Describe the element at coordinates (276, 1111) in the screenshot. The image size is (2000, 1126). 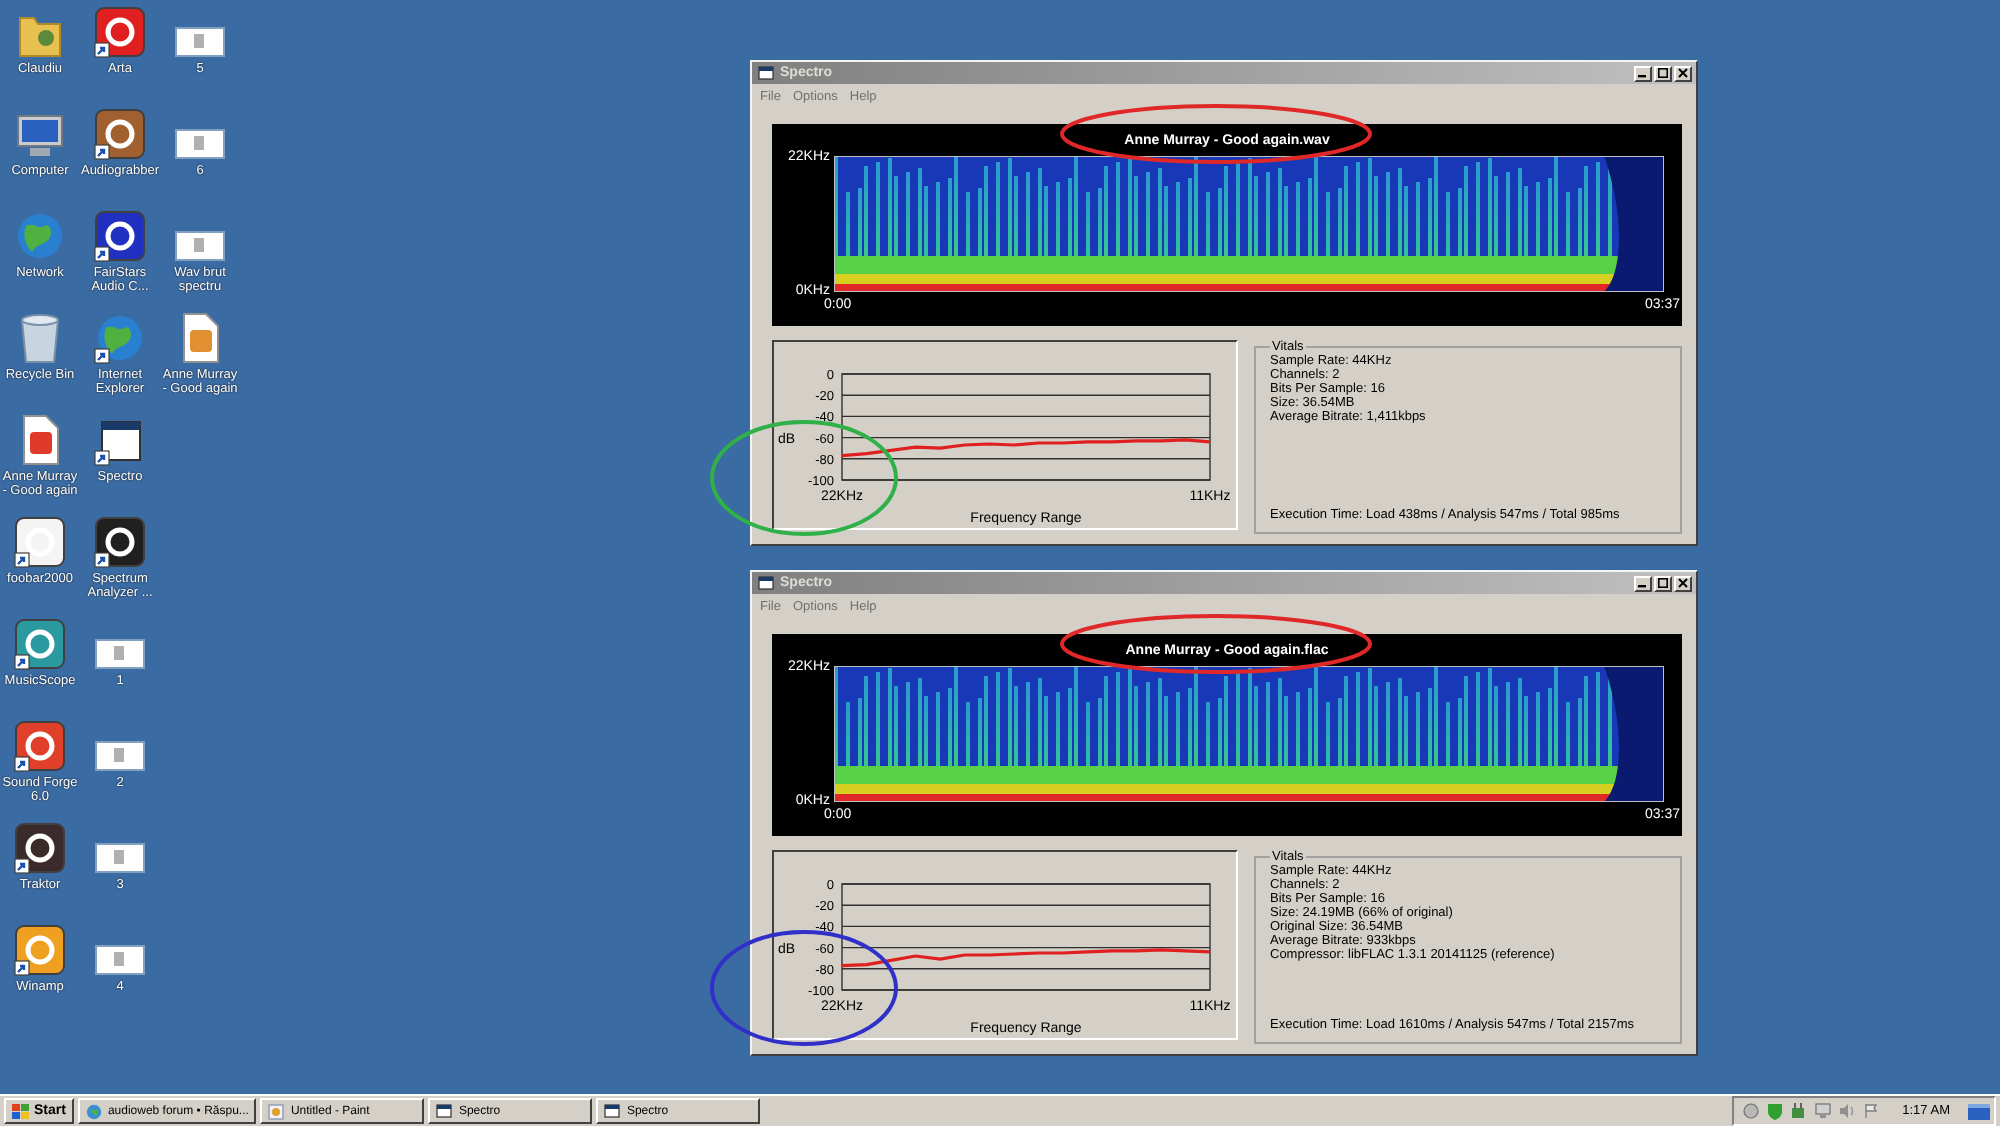
I see `paint-icon` at that location.